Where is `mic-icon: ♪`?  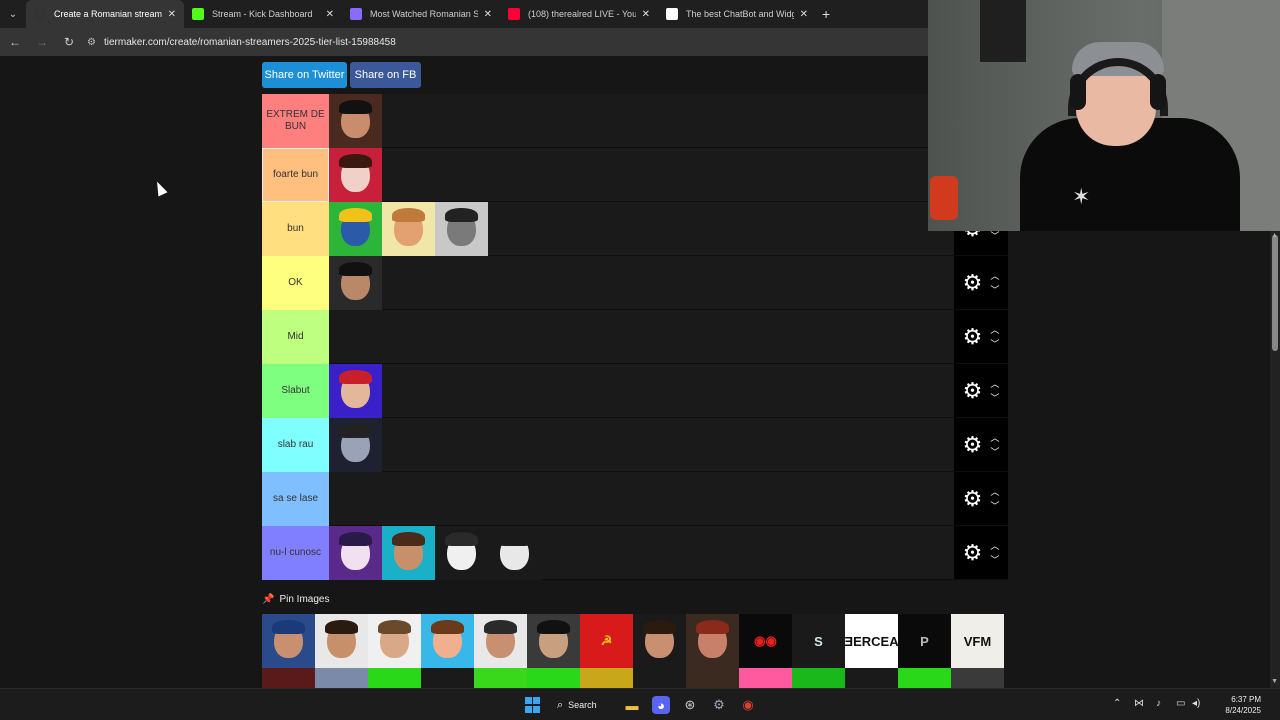
mic-icon: ♪ is located at coordinates (1158, 703).